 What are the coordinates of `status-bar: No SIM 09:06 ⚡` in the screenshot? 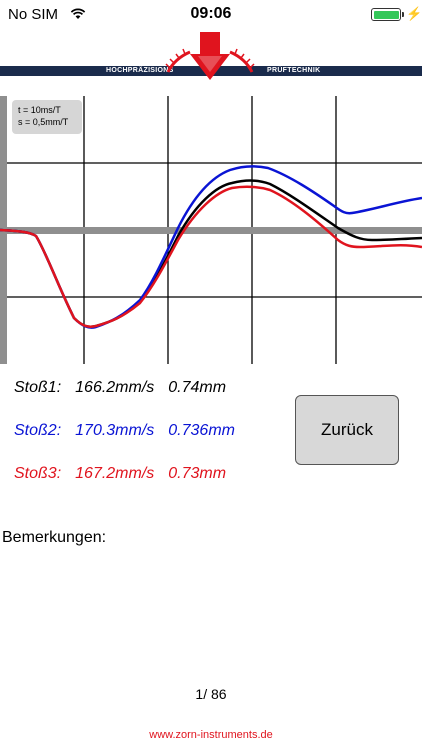 It's located at (211, 14).